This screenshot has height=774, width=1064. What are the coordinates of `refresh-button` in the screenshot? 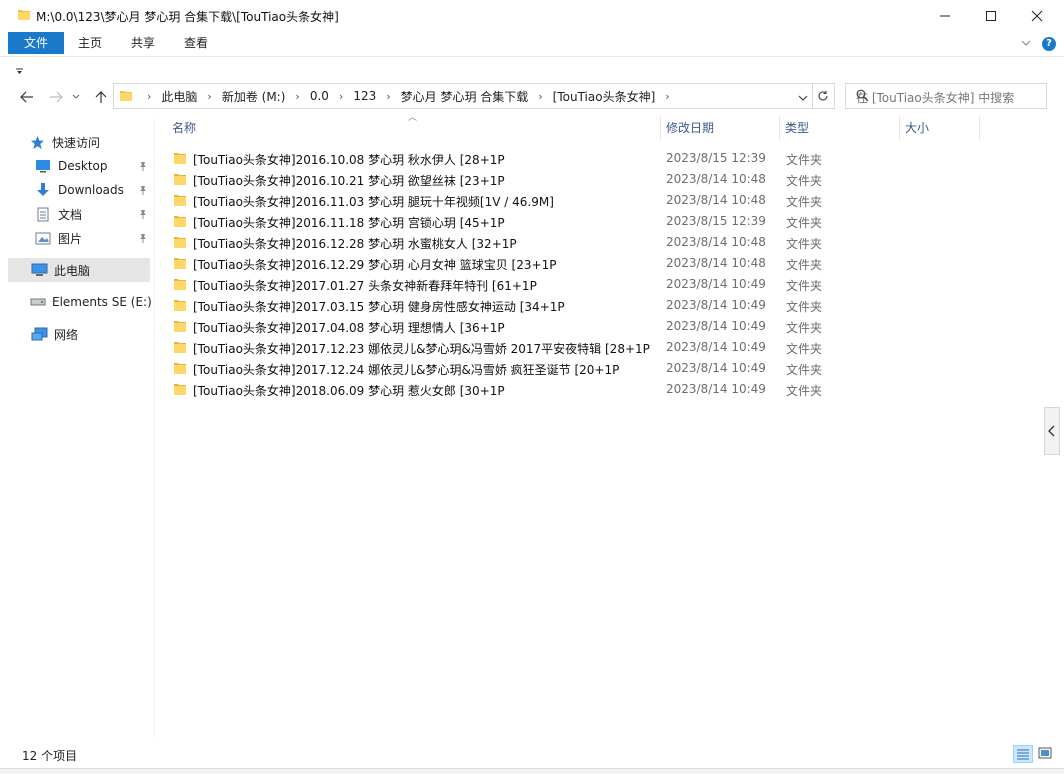 It's located at (823, 96).